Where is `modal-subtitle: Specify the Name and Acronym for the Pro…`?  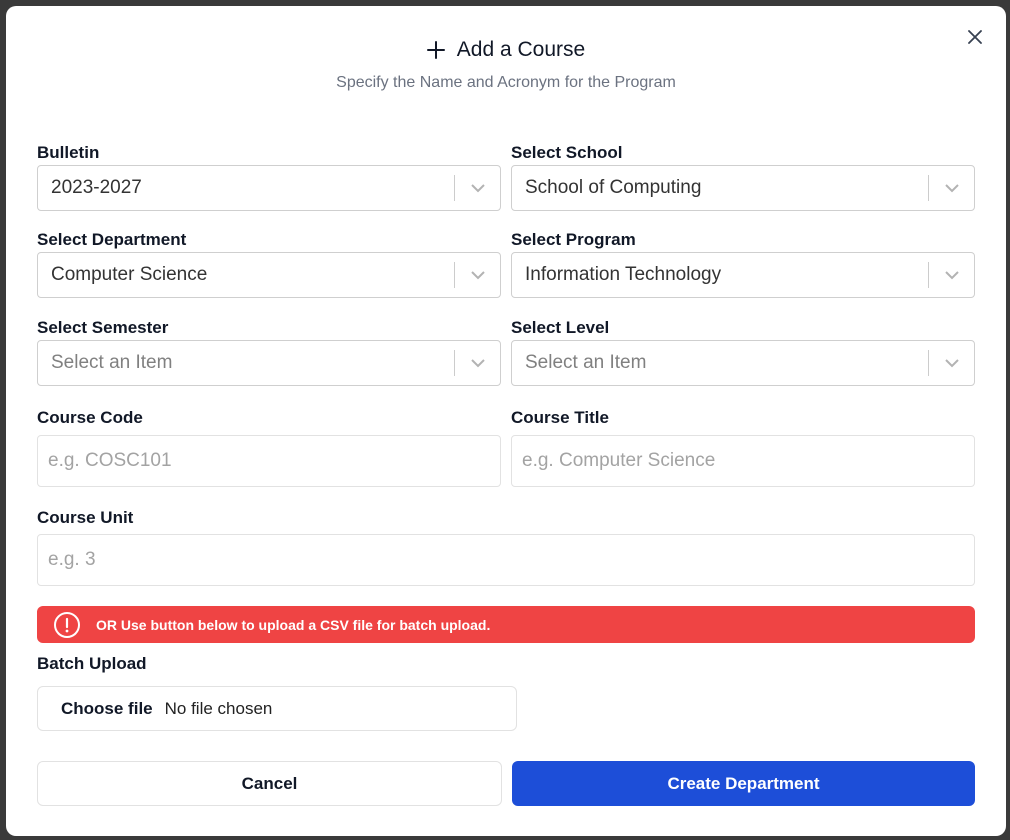
modal-subtitle: Specify the Name and Acronym for the Pro… is located at coordinates (506, 82).